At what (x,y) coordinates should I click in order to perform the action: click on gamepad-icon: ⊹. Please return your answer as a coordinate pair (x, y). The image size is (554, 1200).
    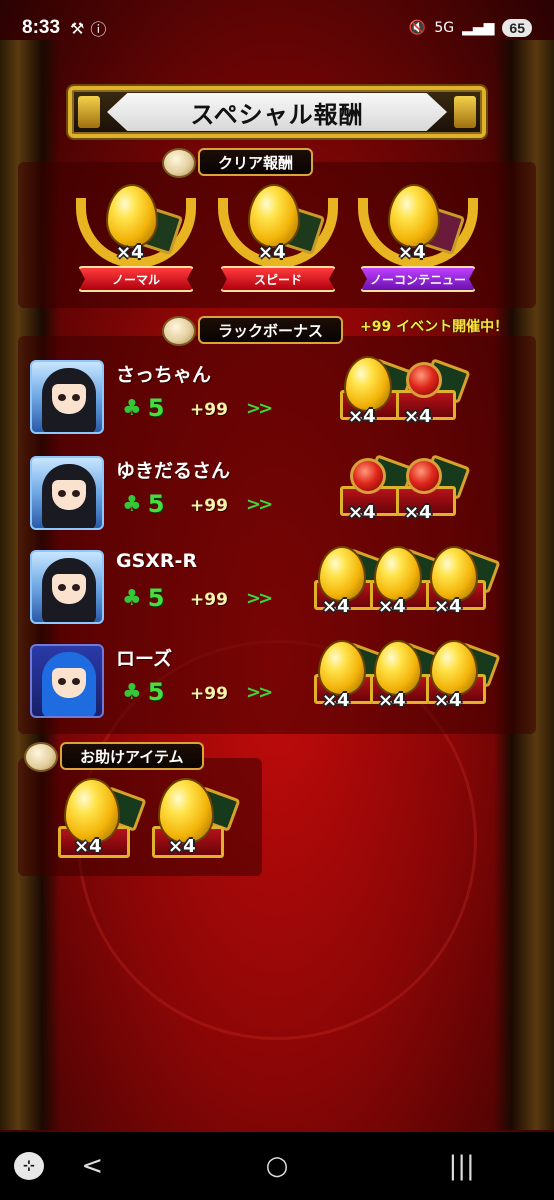
    Looking at the image, I should click on (29, 1166).